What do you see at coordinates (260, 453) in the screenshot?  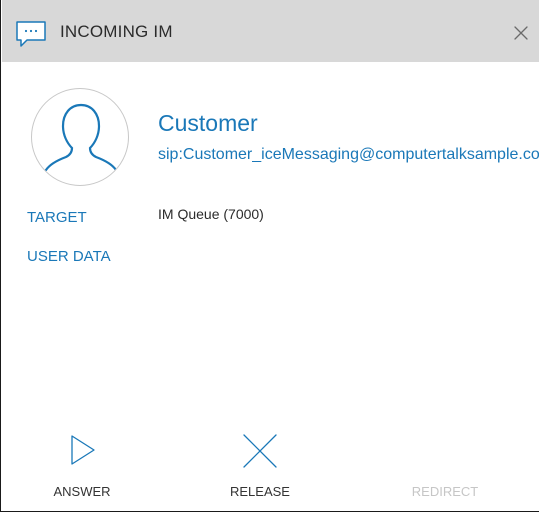 I see `x-icon` at bounding box center [260, 453].